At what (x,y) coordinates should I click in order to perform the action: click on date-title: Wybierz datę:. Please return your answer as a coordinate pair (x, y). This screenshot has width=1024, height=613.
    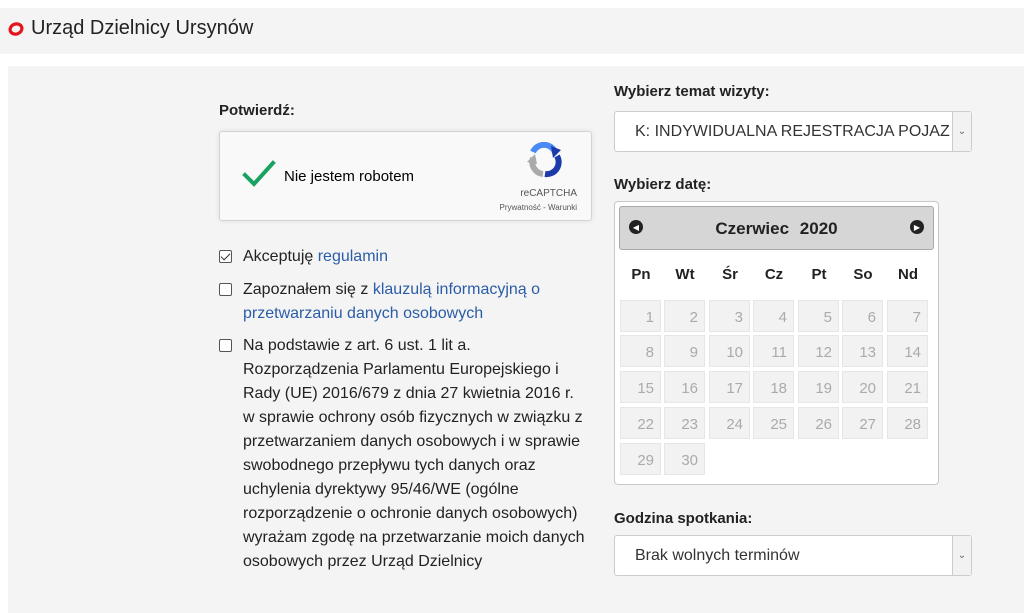
    Looking at the image, I should click on (663, 184).